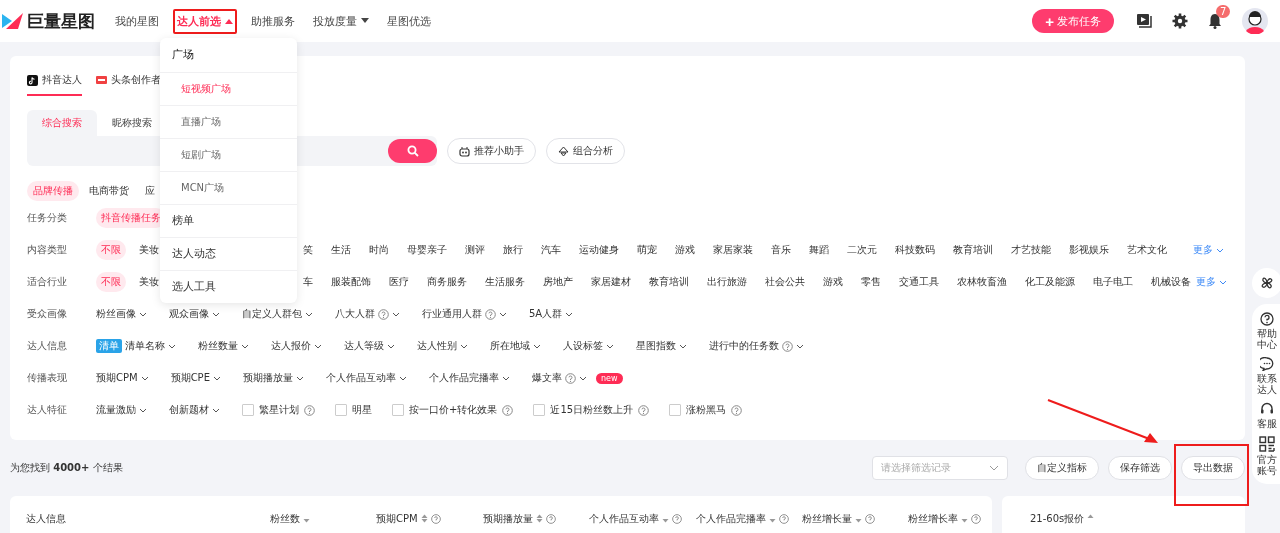 The image size is (1280, 533). Describe the element at coordinates (61, 21) in the screenshot. I see `logo-text: 巨量星图` at that location.